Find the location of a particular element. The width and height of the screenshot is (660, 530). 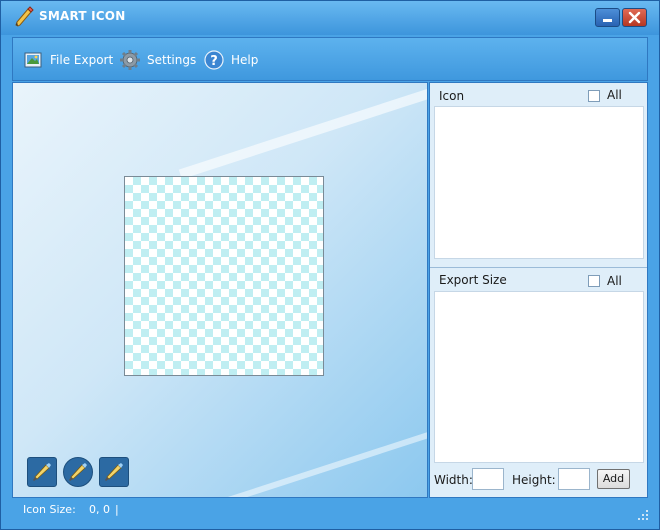

image-export-icon is located at coordinates (33, 60).